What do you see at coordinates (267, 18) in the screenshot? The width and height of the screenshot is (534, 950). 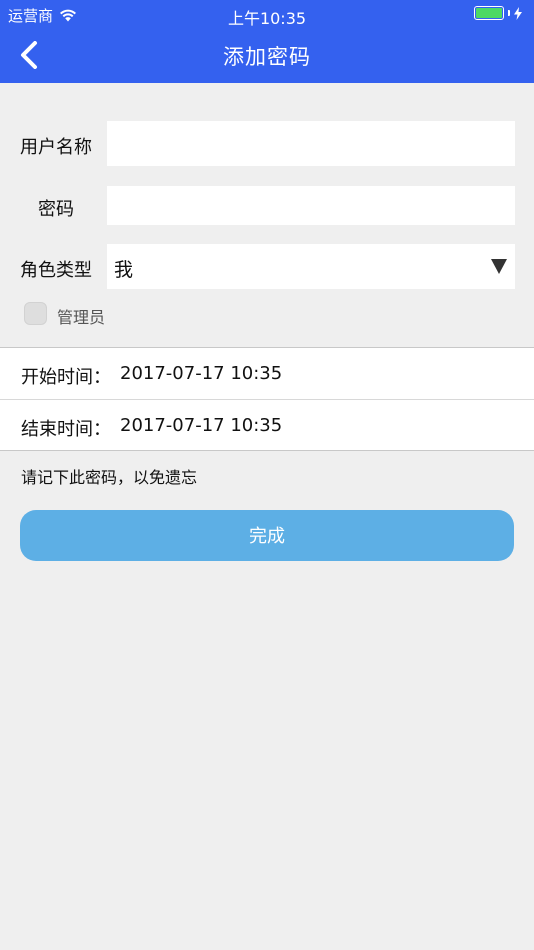 I see `status-time: 上午10:35` at bounding box center [267, 18].